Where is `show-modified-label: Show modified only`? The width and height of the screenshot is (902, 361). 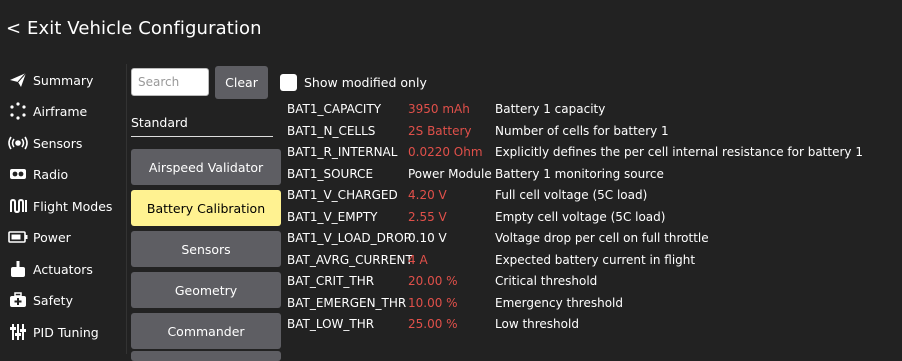
show-modified-label: Show modified only is located at coordinates (365, 82).